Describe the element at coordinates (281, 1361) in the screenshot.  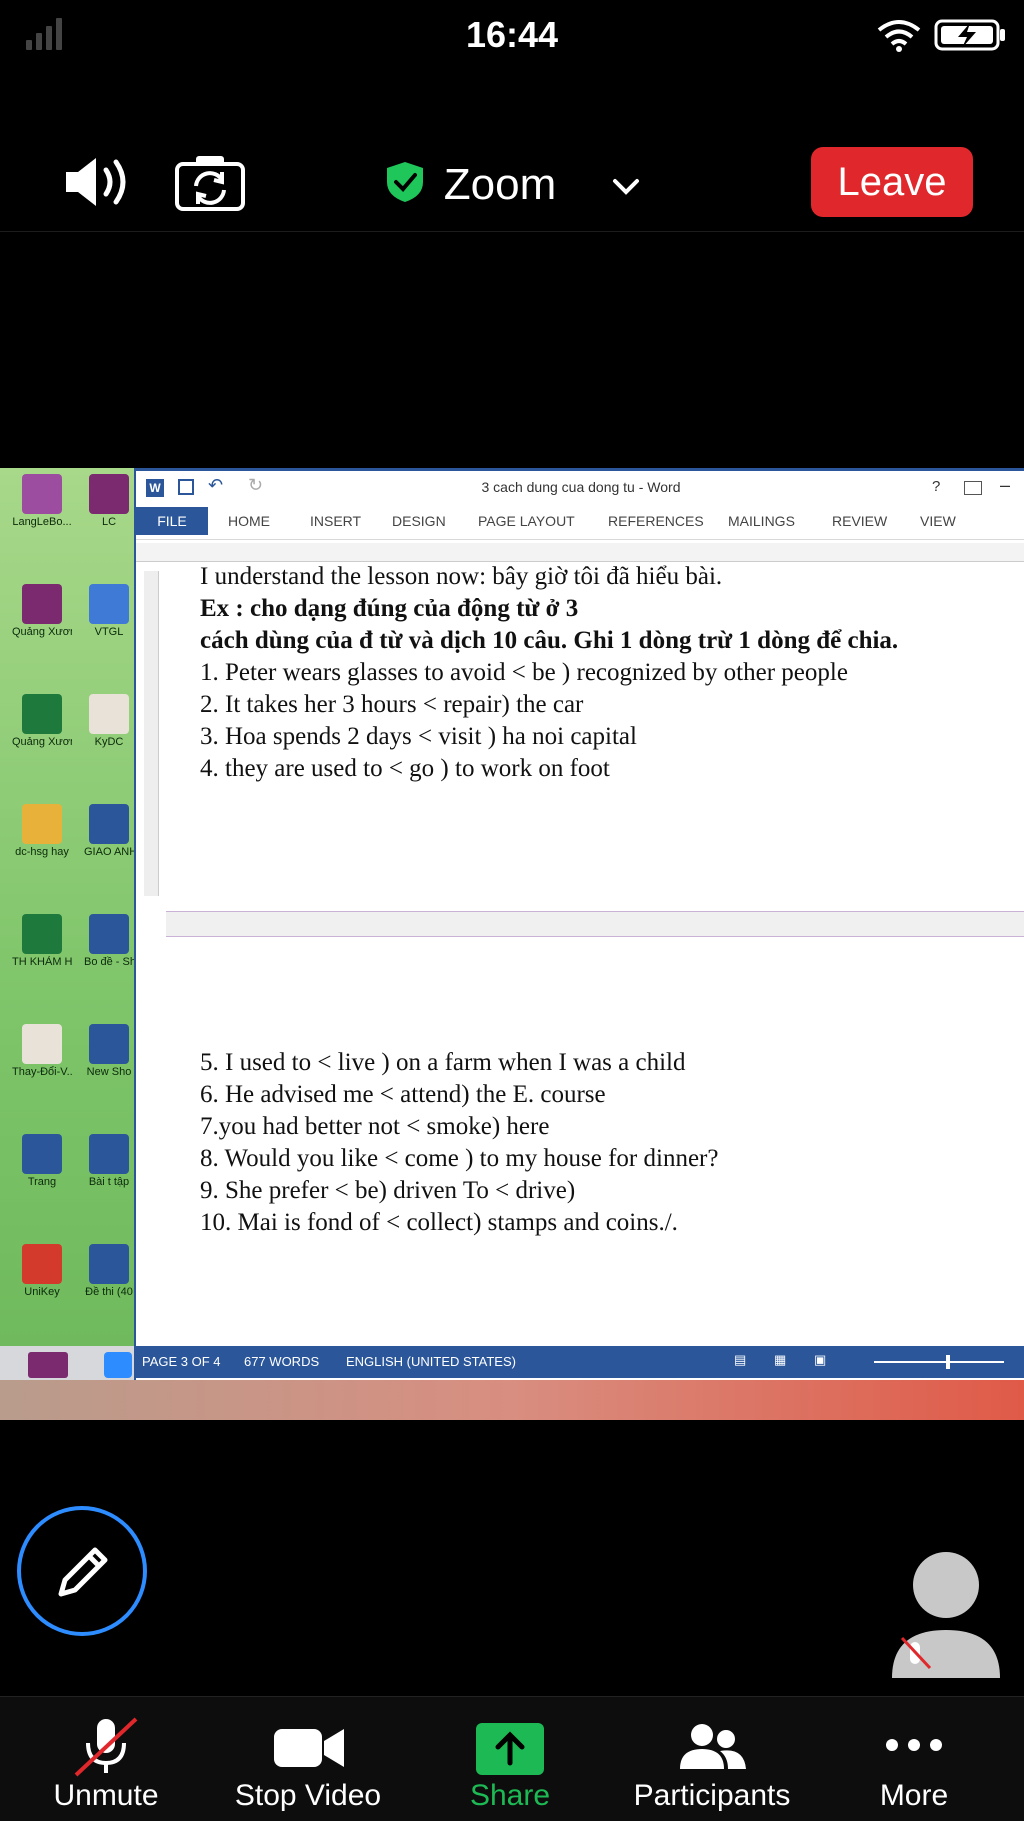
I see `word-count: 677 WORDS` at that location.